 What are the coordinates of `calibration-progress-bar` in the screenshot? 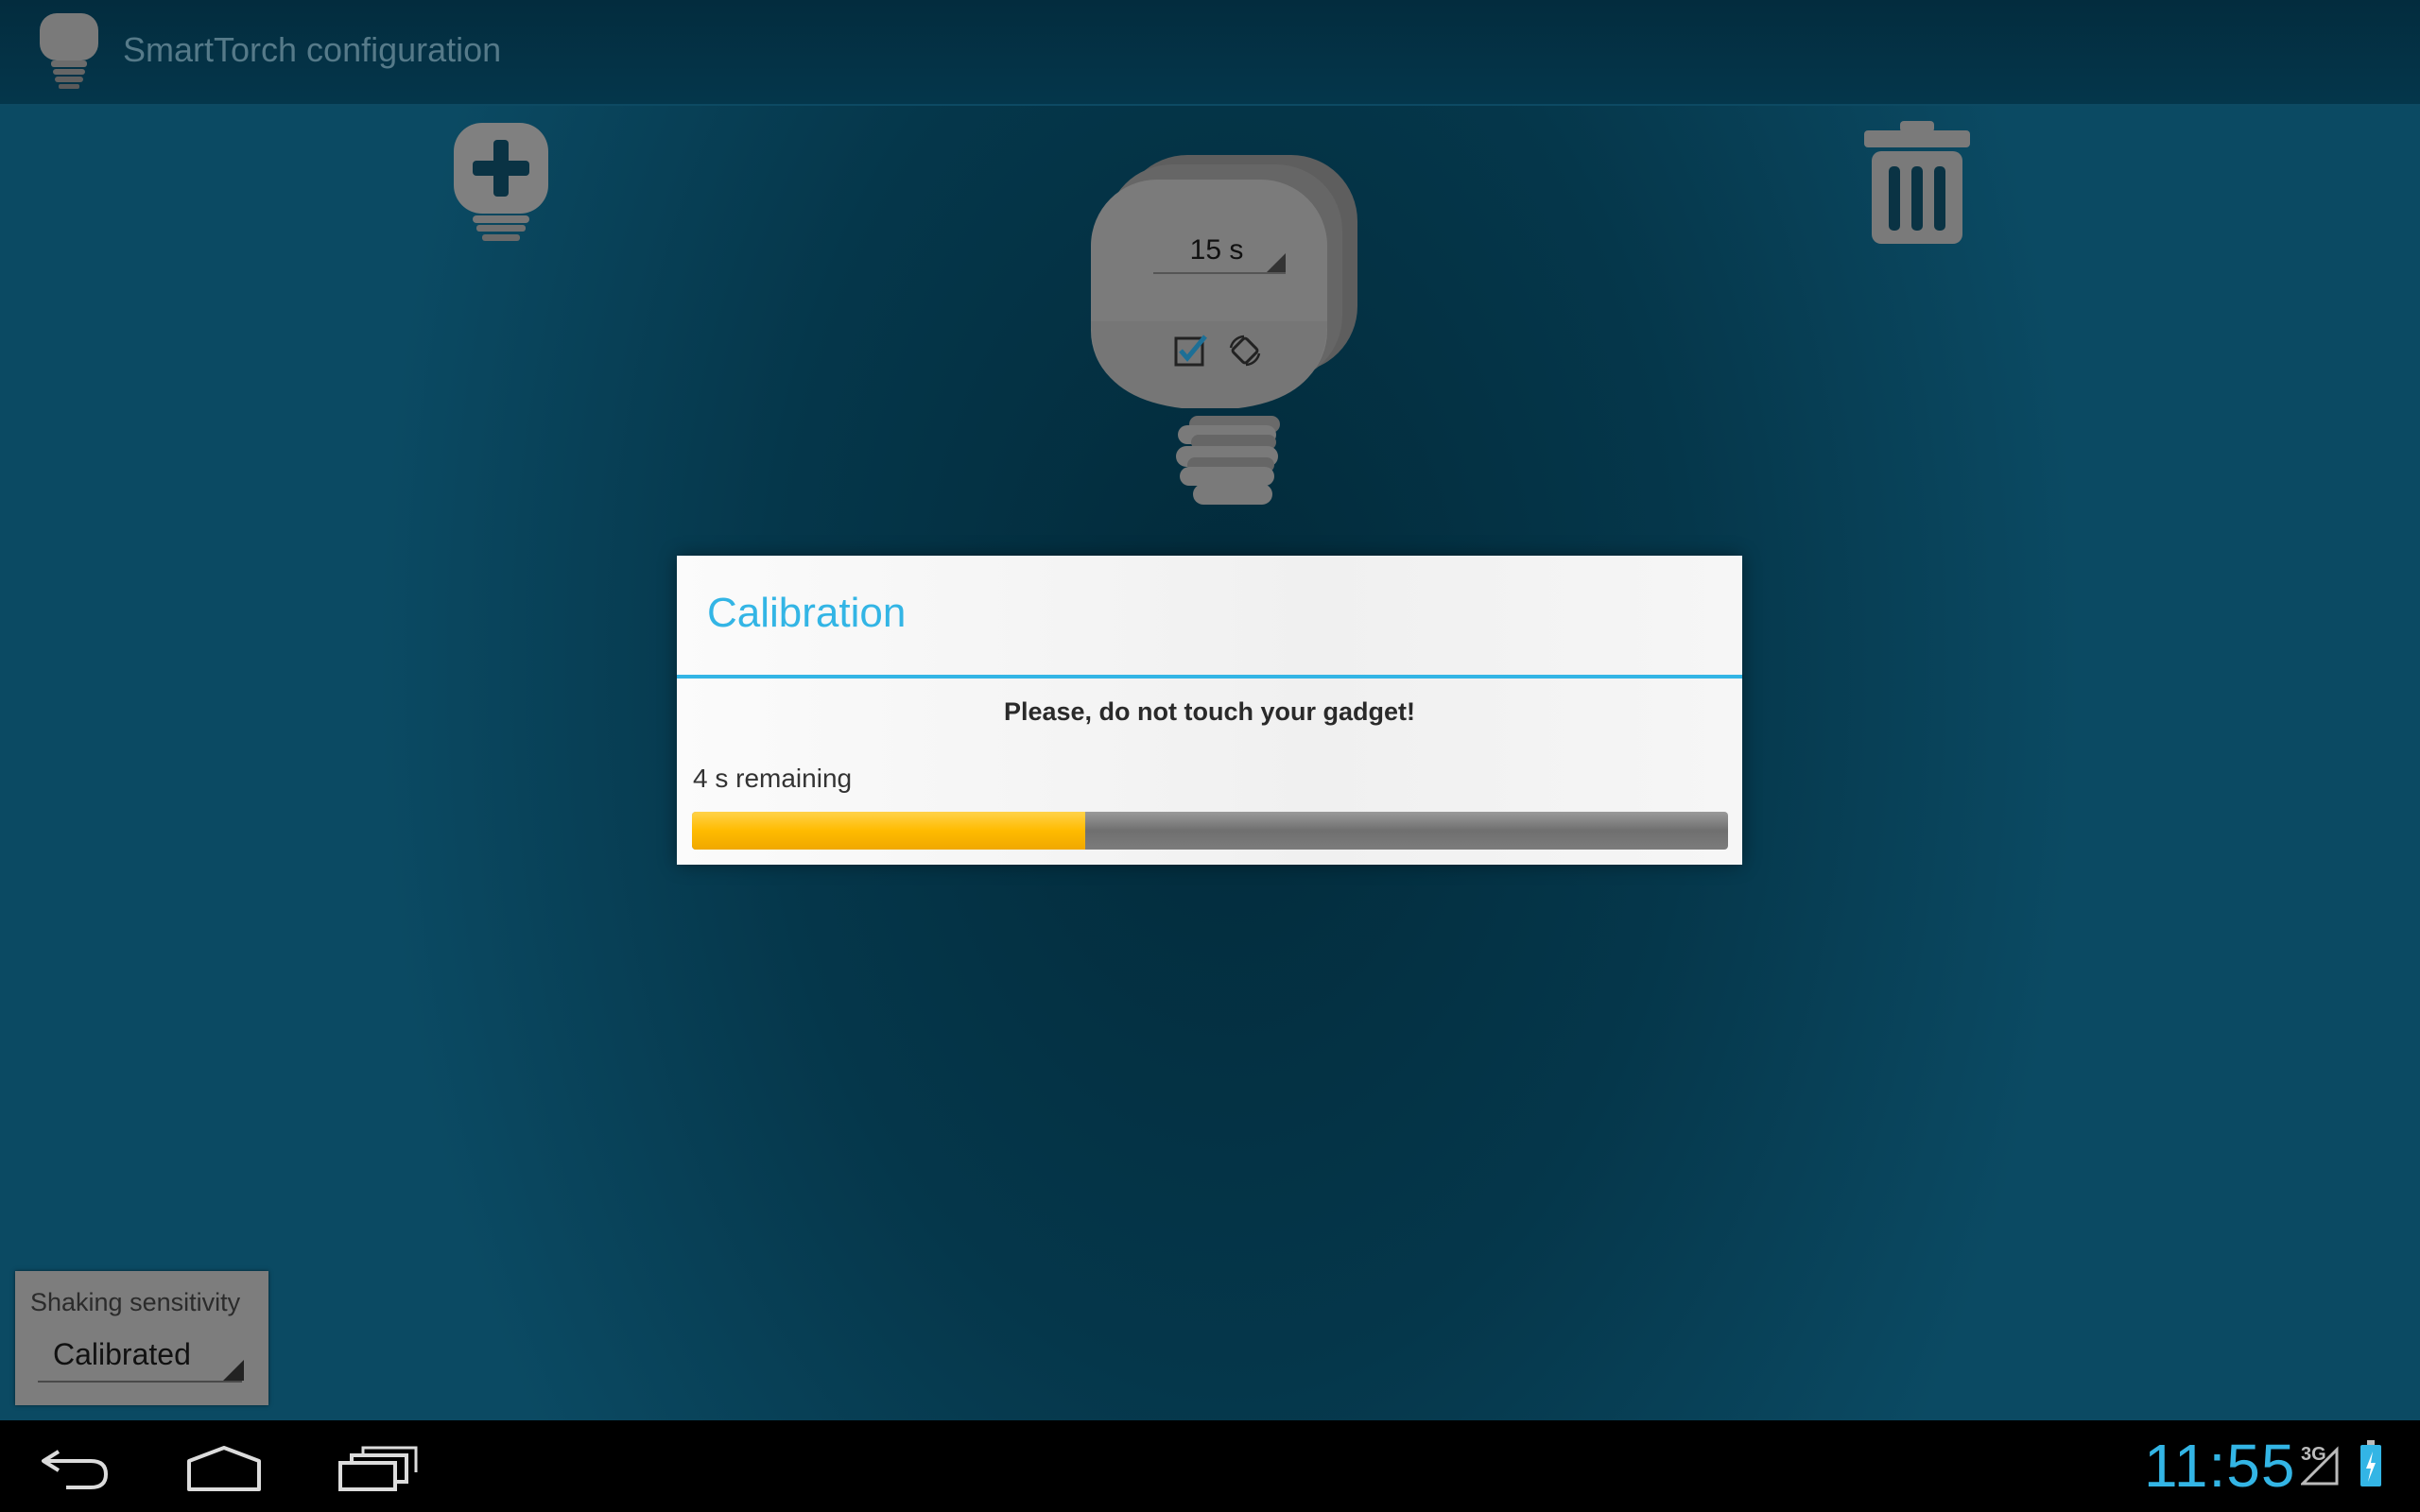 It's located at (1210, 831).